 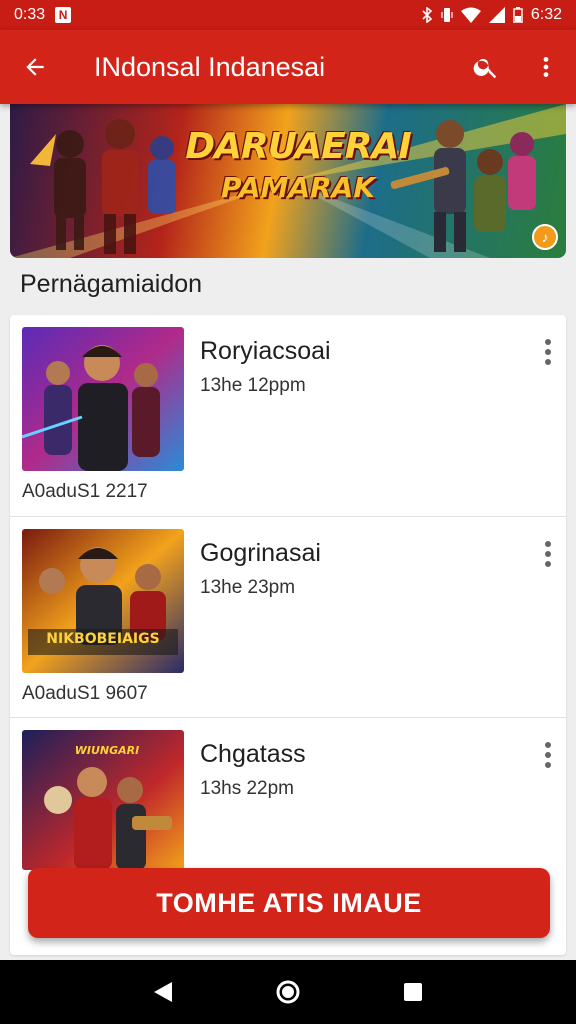 I want to click on app-bar: INdonsal Indanesai, so click(x=288, y=67).